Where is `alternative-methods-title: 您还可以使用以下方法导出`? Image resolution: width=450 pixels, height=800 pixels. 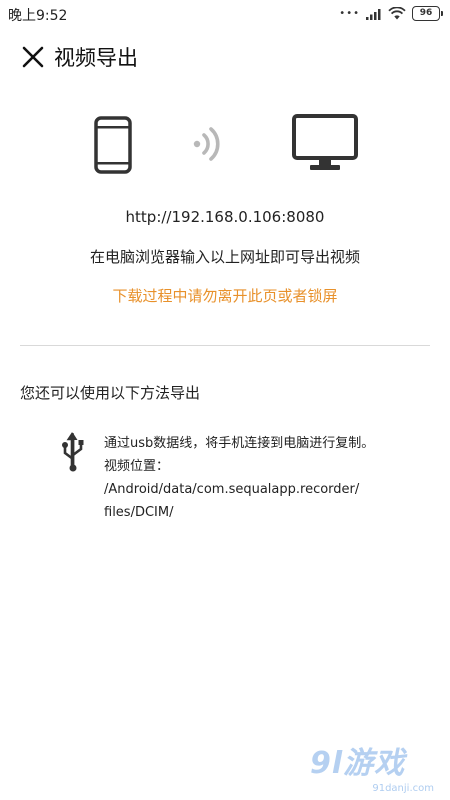 alternative-methods-title: 您还可以使用以下方法导出 is located at coordinates (110, 393).